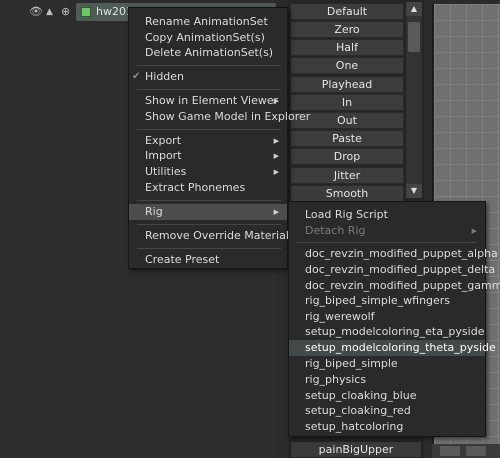 Image resolution: width=500 pixels, height=458 pixels. What do you see at coordinates (347, 175) in the screenshot?
I see `preset-jitter: Jitter` at bounding box center [347, 175].